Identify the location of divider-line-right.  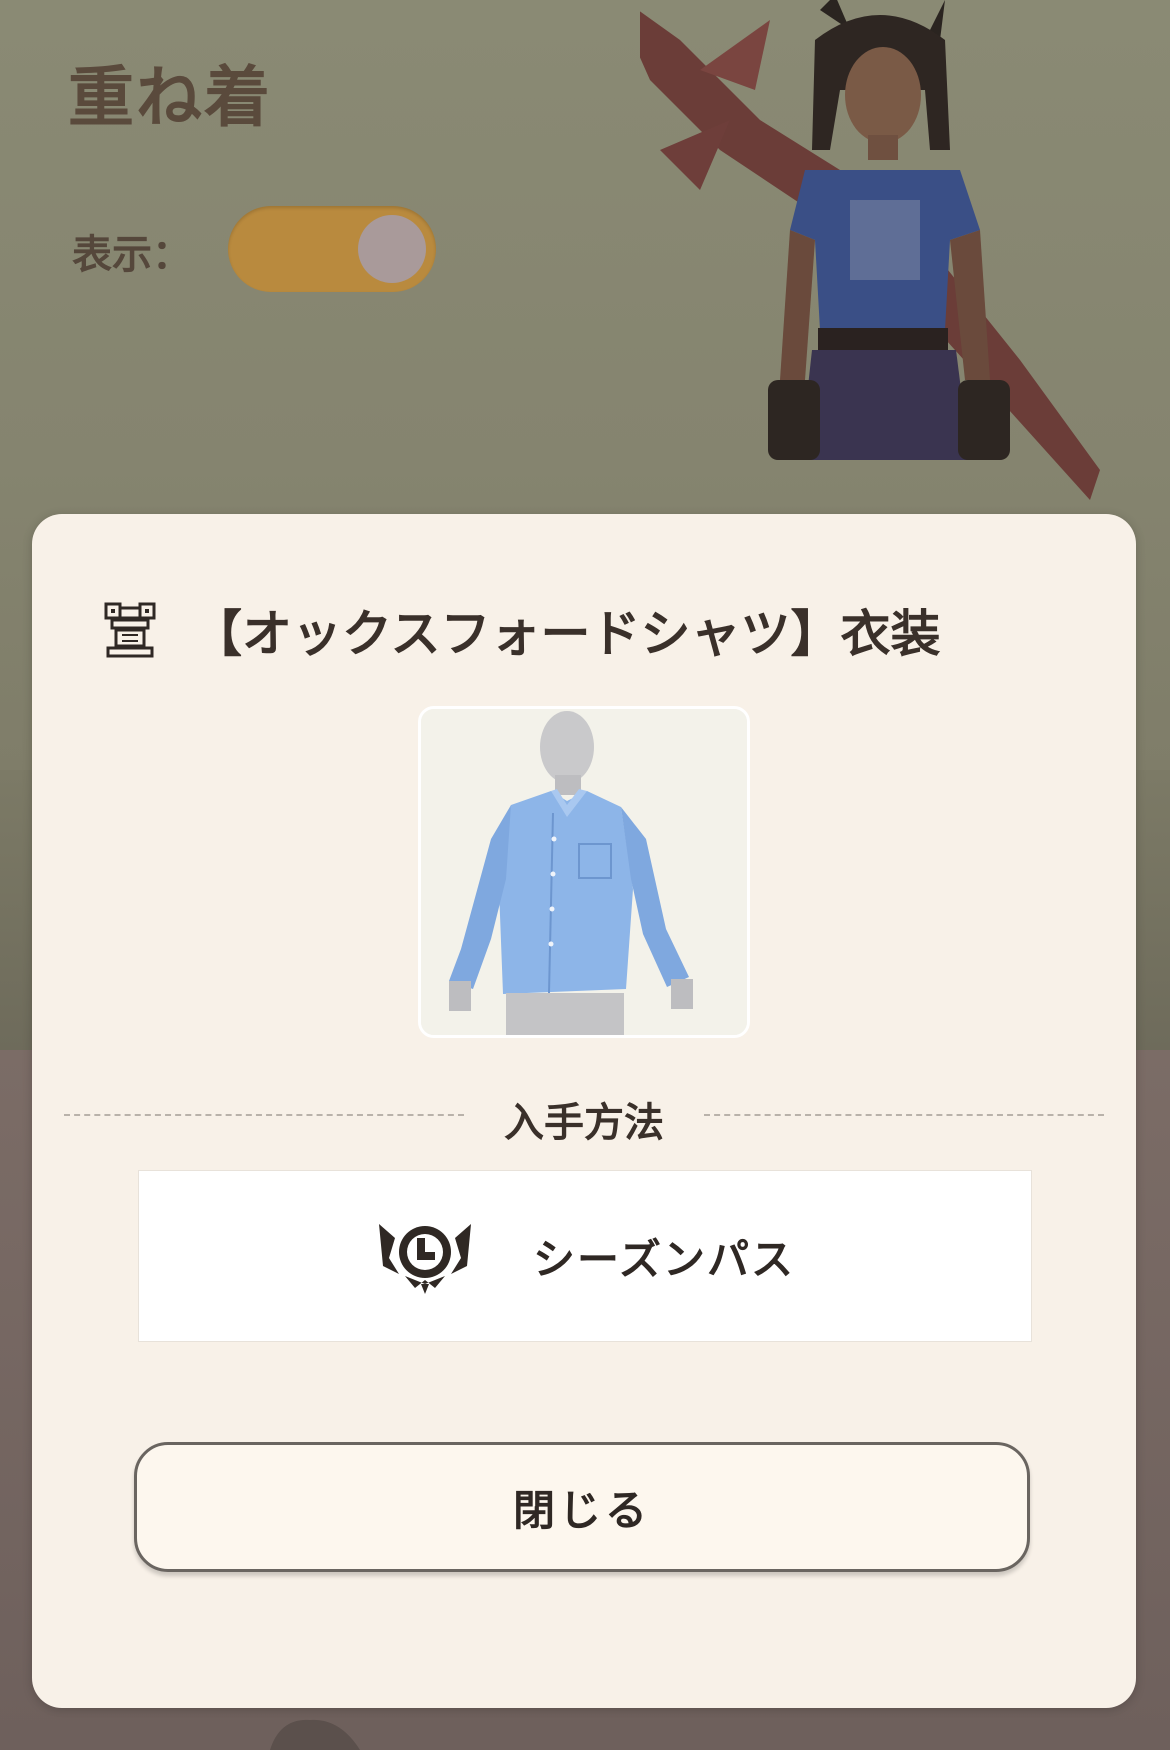
(904, 1115).